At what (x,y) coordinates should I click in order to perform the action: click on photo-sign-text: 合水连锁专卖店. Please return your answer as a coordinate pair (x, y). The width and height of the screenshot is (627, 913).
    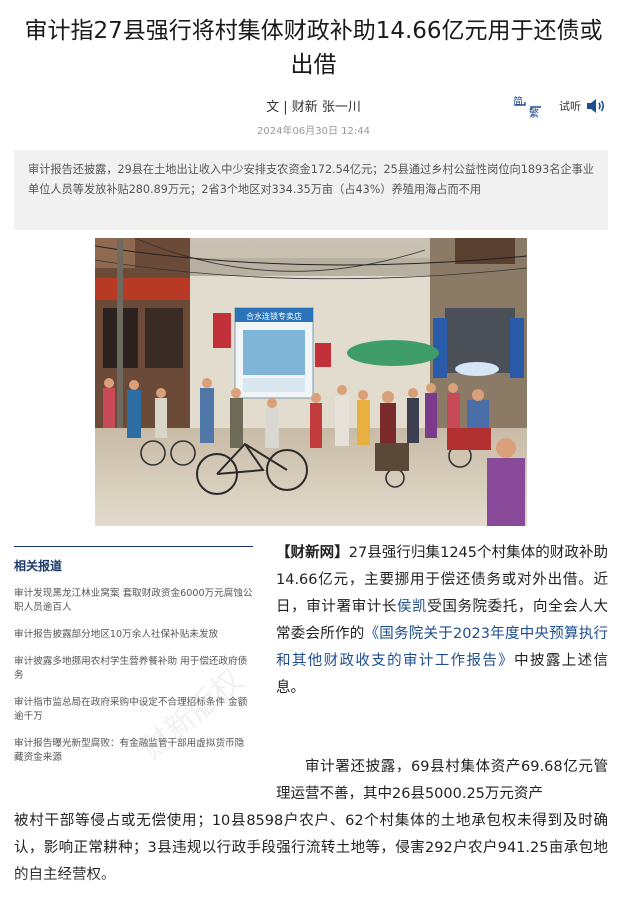
    Looking at the image, I should click on (274, 316).